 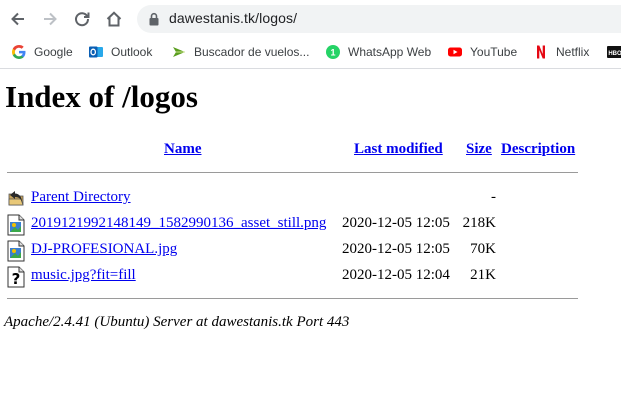 What do you see at coordinates (292, 298) in the screenshot?
I see `table-divider-bottom` at bounding box center [292, 298].